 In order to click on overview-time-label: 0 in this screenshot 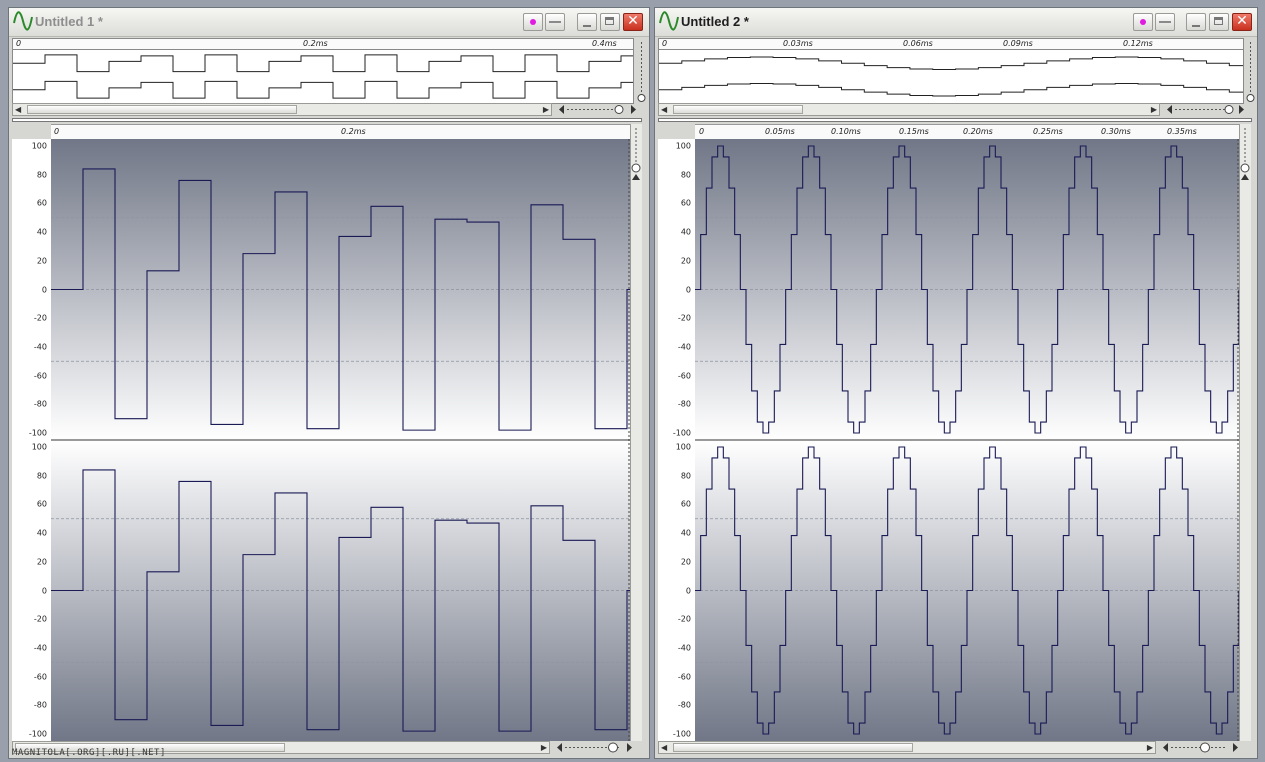, I will do `click(19, 43)`.